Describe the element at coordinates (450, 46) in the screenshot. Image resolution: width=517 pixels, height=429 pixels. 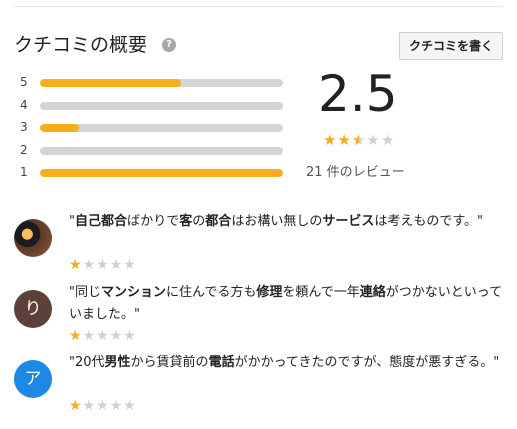
I see `write-review-button: クチコミを書く` at that location.